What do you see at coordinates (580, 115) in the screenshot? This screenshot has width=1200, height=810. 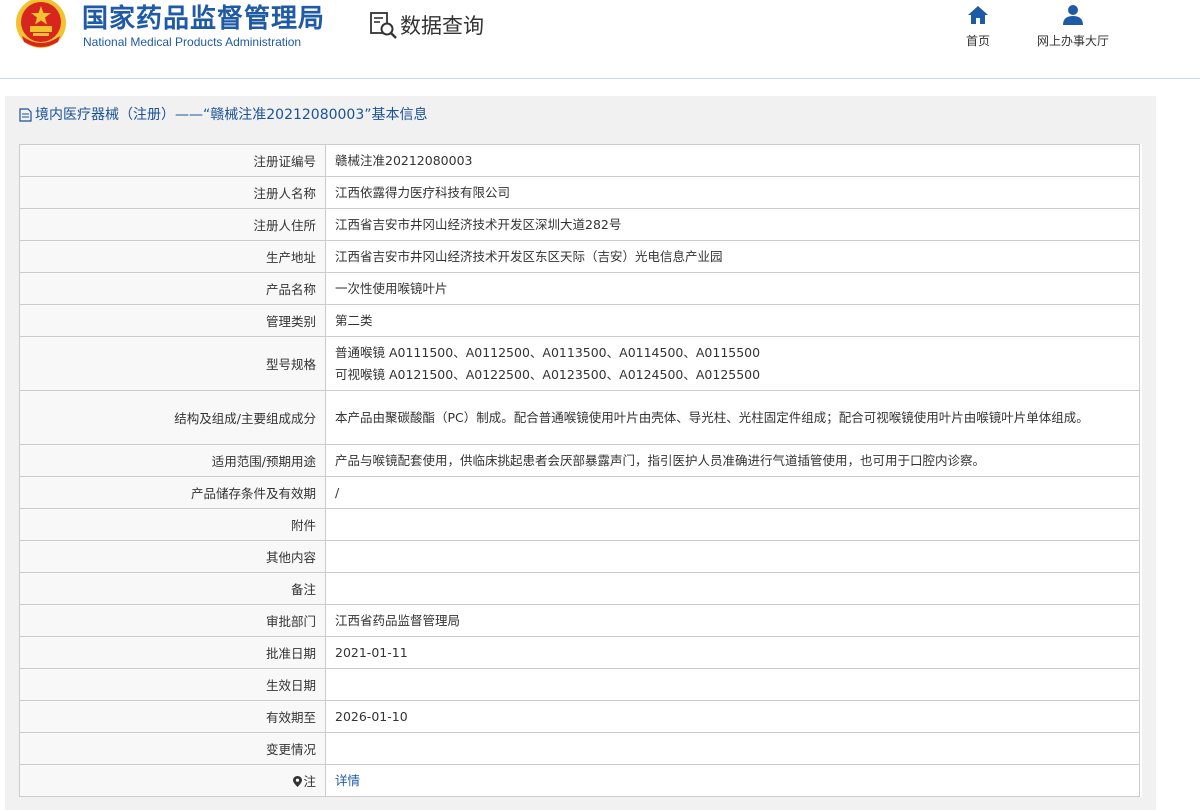 I see `panel-title: 境内医疗器械（注册）——“赣械注准20212080003”基本信息` at bounding box center [580, 115].